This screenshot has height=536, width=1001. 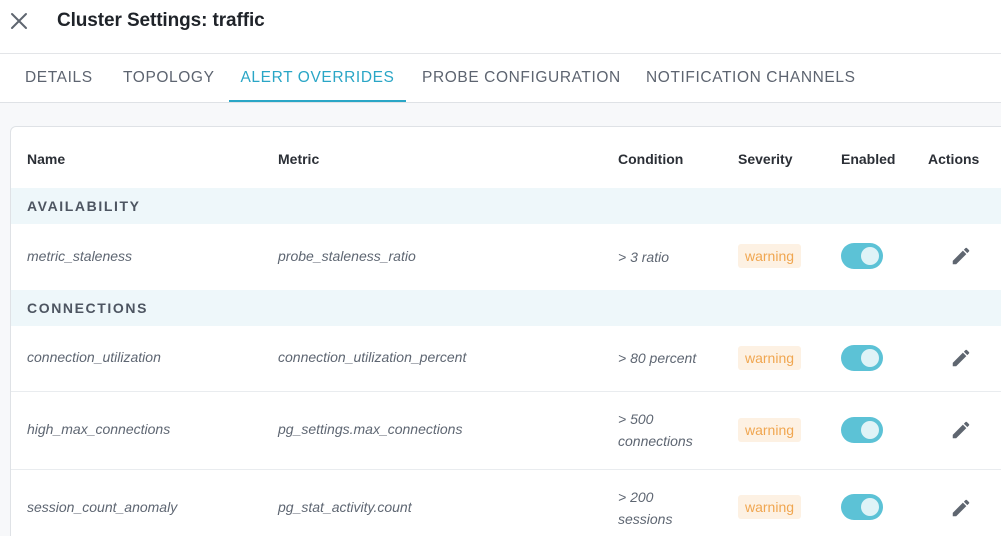 What do you see at coordinates (102, 507) in the screenshot?
I see `row-name: session_count_anomaly` at bounding box center [102, 507].